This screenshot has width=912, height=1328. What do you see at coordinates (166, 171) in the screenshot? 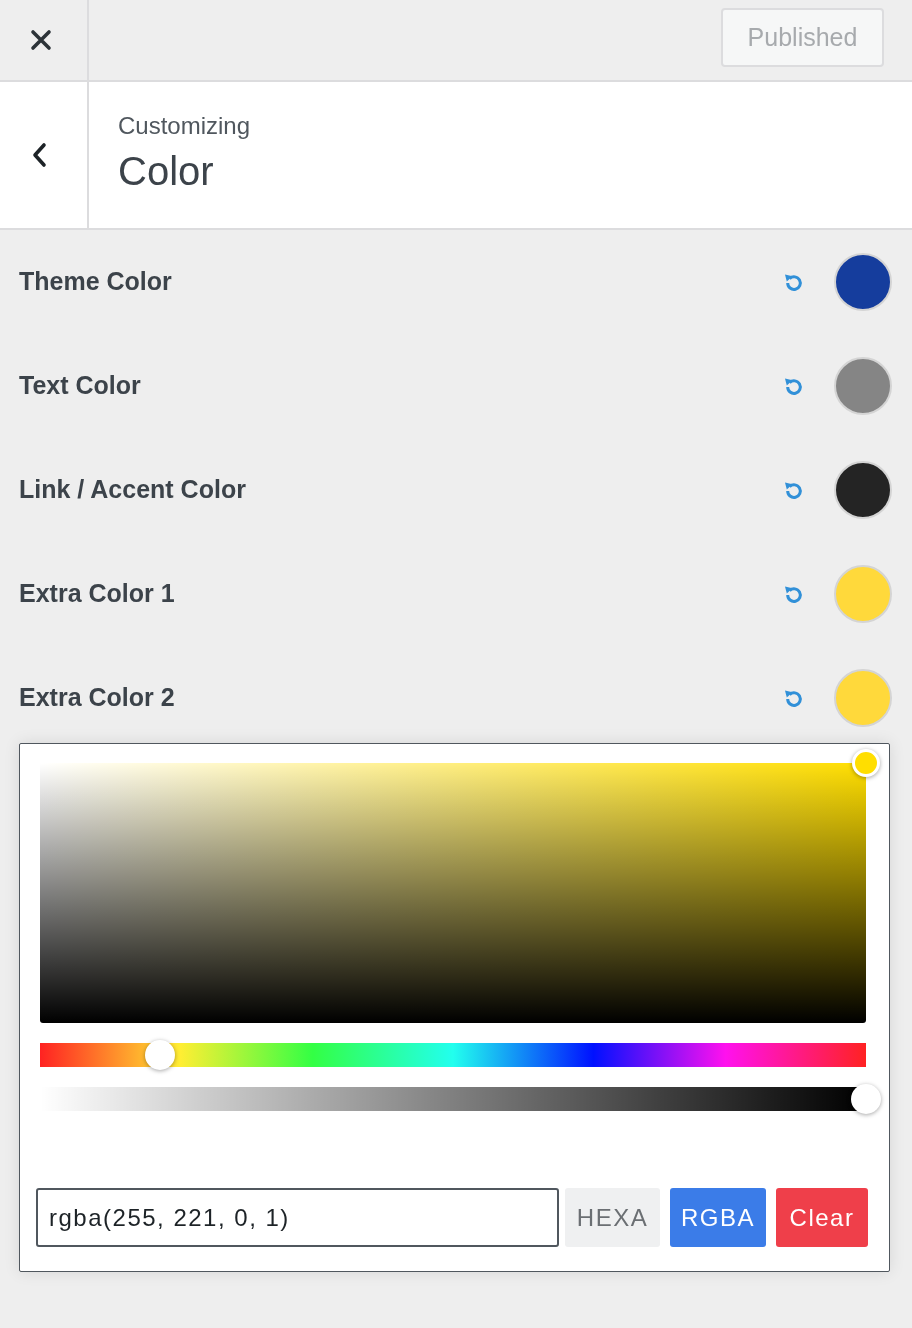
I see `panel-title: Color` at bounding box center [166, 171].